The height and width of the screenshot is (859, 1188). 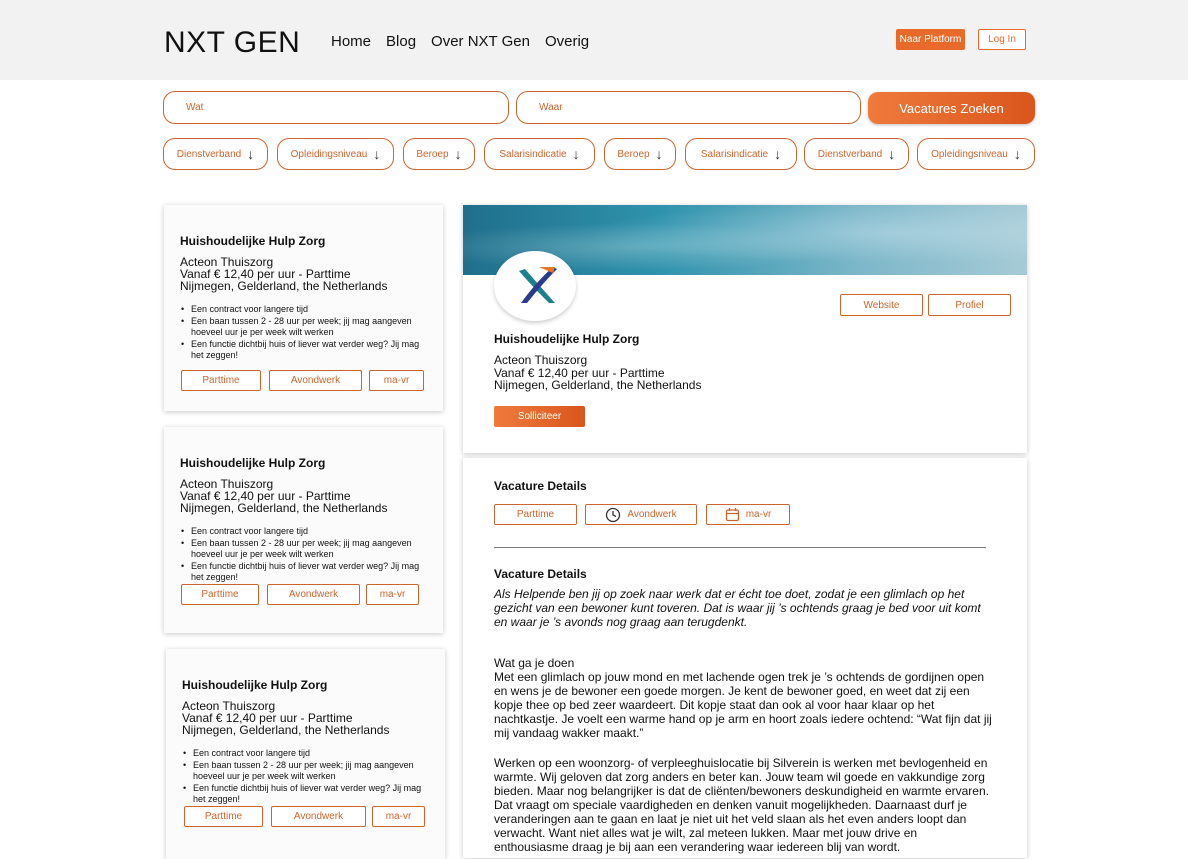 What do you see at coordinates (758, 514) in the screenshot?
I see `chip-label: ma-vr` at bounding box center [758, 514].